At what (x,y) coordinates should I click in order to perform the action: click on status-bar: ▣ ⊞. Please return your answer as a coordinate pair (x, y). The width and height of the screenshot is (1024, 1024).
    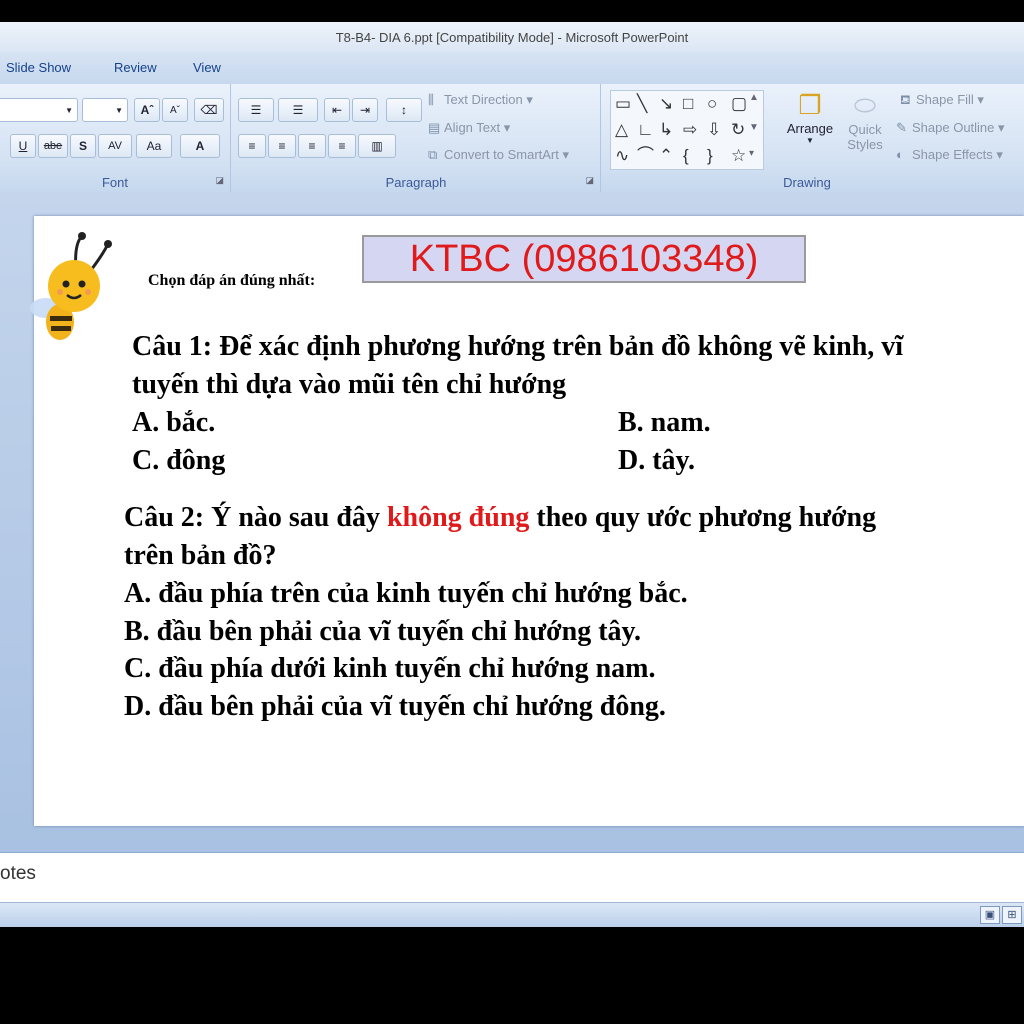
    Looking at the image, I should click on (512, 914).